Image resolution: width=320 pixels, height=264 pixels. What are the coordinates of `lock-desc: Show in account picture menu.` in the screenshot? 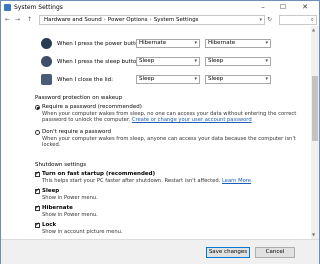 It's located at (82, 232).